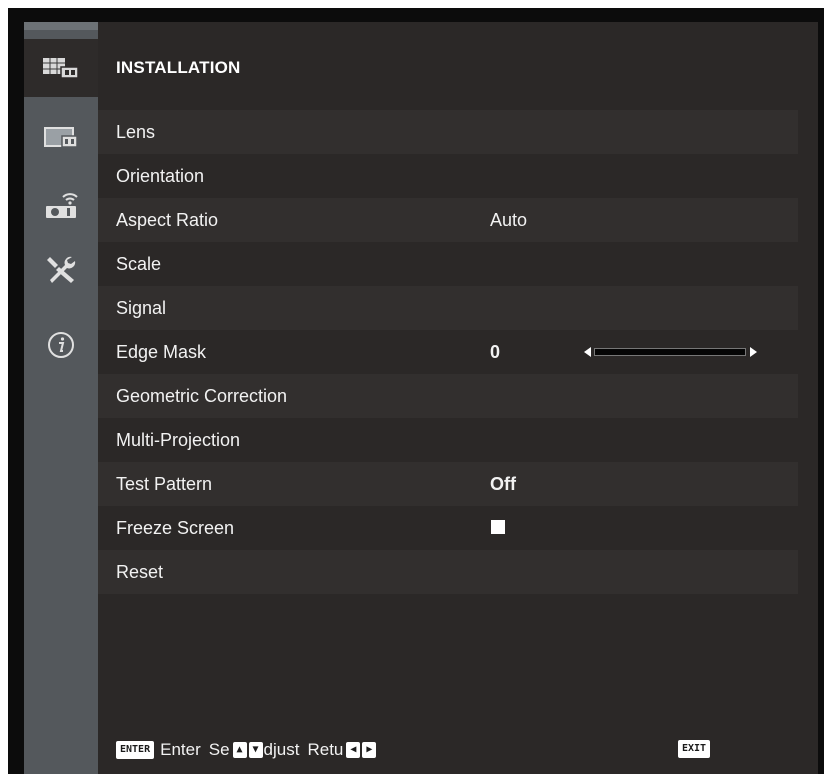 The image size is (832, 782). I want to click on sidebar-item-setup, so click(61, 270).